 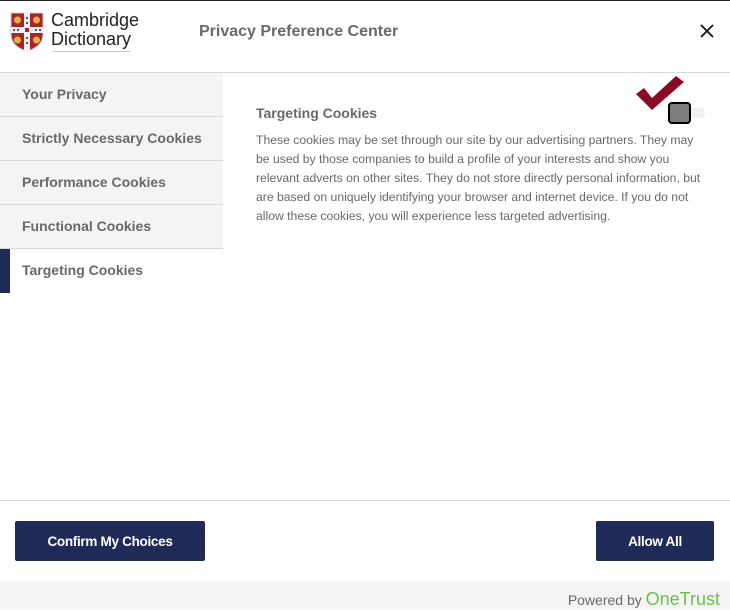 I want to click on cambridge-dictionary-logo: Cambridge Dictionary, so click(x=75, y=32).